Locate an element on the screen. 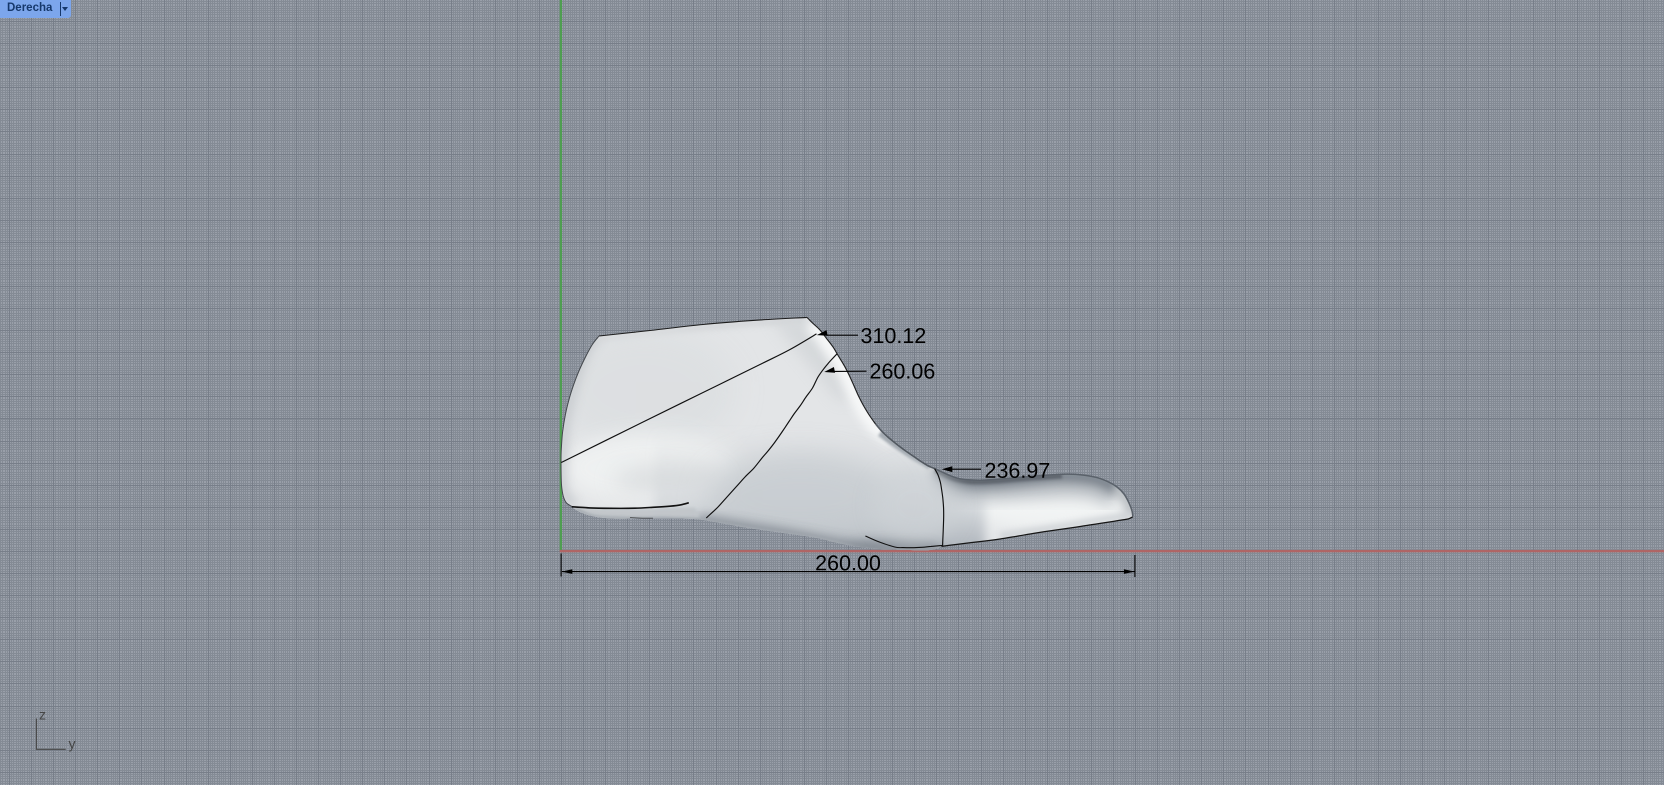 The height and width of the screenshot is (785, 1664). svg-text: y is located at coordinates (72, 744).